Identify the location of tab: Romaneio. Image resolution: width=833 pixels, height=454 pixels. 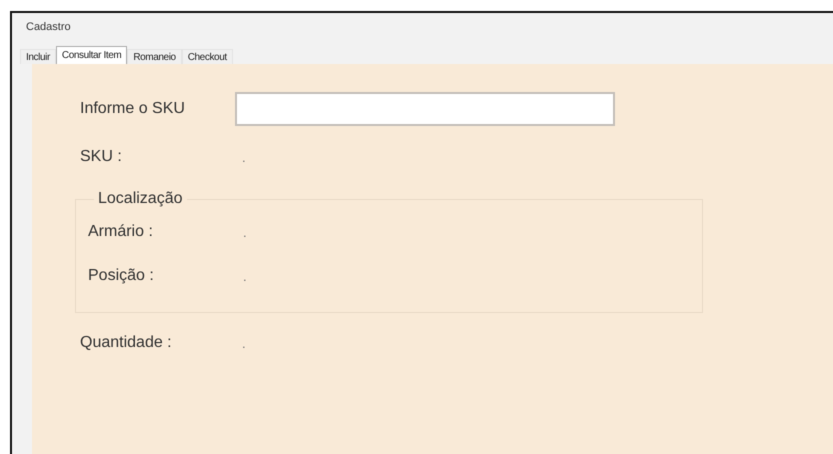
(154, 56).